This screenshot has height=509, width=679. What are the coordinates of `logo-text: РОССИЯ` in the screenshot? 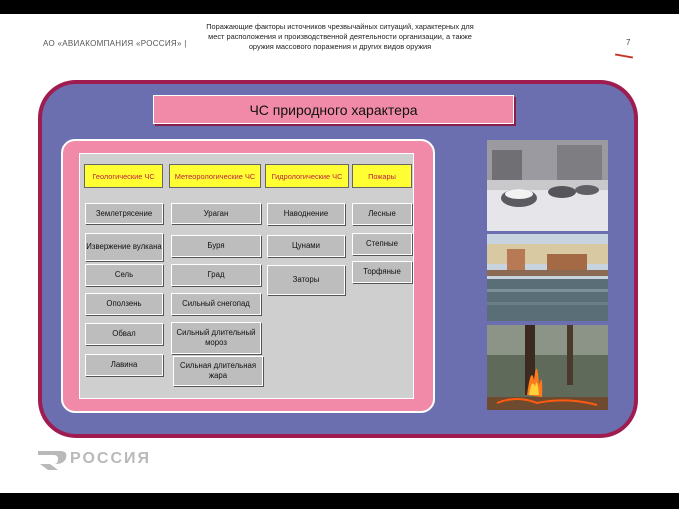 It's located at (111, 458).